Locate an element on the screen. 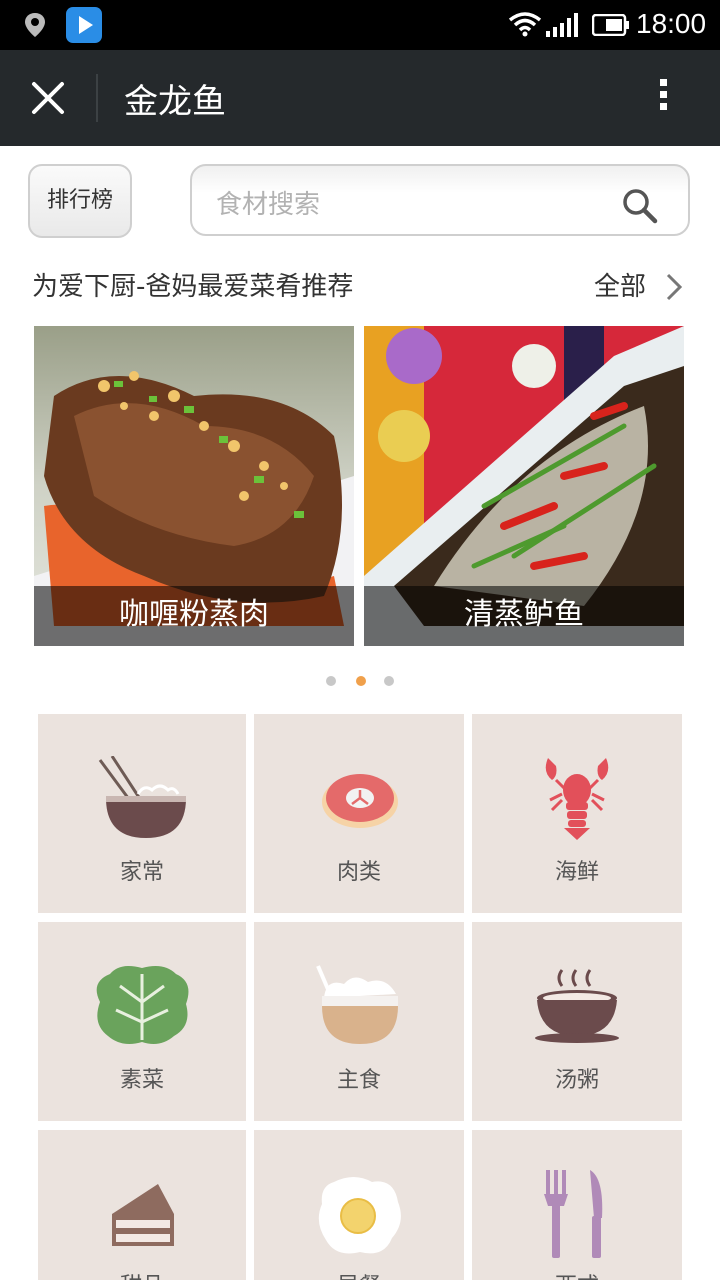 This screenshot has width=720, height=1280. category-seafood: 海鲜 is located at coordinates (577, 813).